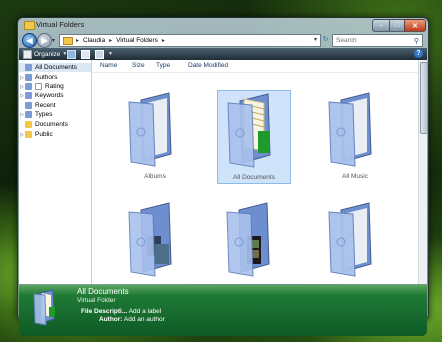 The width and height of the screenshot is (442, 342). What do you see at coordinates (111, 319) in the screenshot?
I see `author-label: Author:` at bounding box center [111, 319].